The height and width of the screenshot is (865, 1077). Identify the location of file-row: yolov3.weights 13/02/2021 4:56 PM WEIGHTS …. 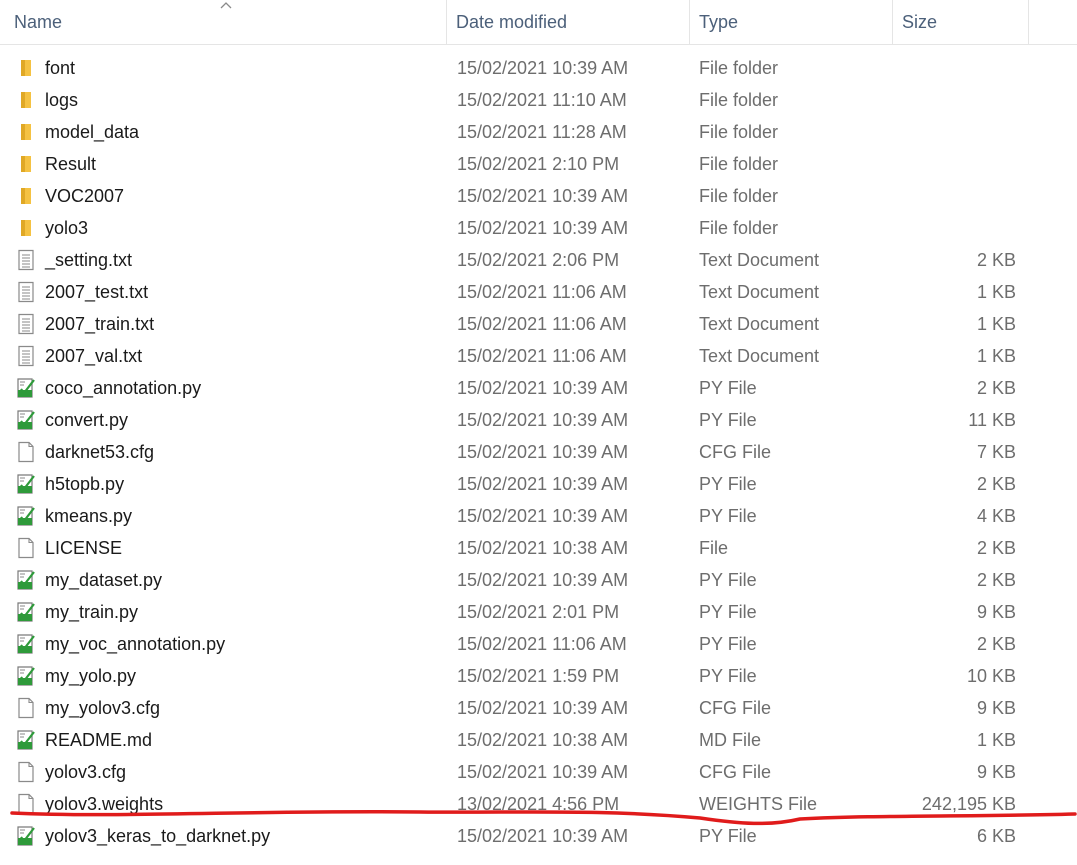
(538, 804).